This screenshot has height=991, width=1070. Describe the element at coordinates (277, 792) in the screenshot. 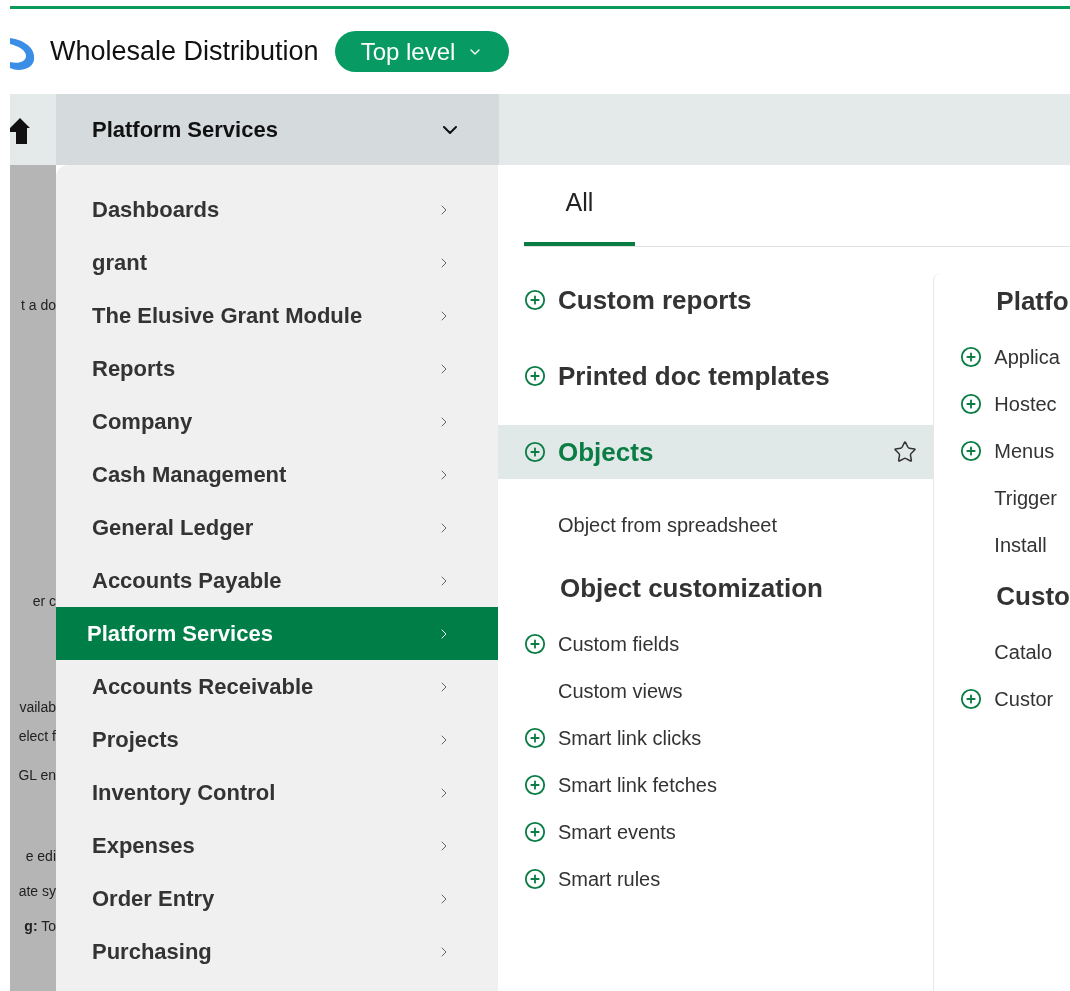

I see `module-menu-item: Inventory Control` at that location.